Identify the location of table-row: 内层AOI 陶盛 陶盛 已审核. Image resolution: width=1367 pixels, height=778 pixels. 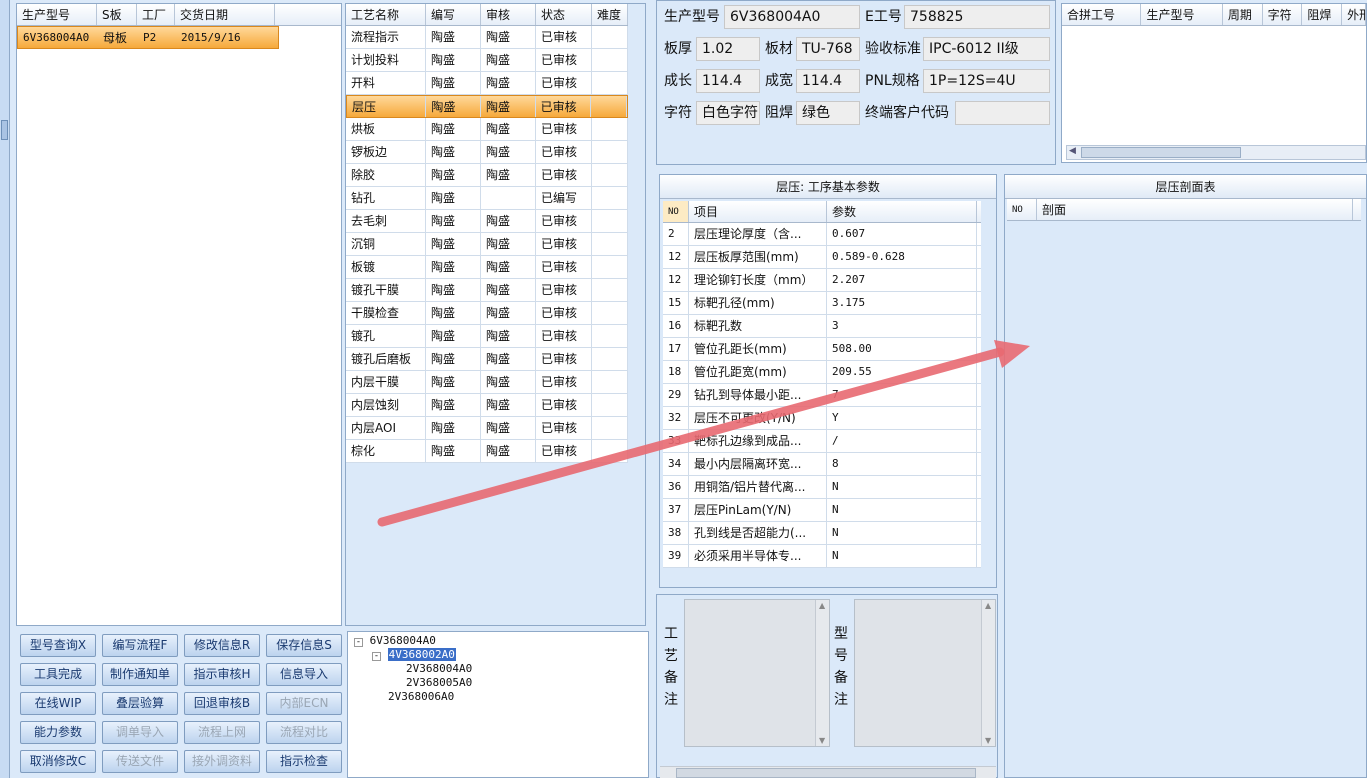
(487, 428).